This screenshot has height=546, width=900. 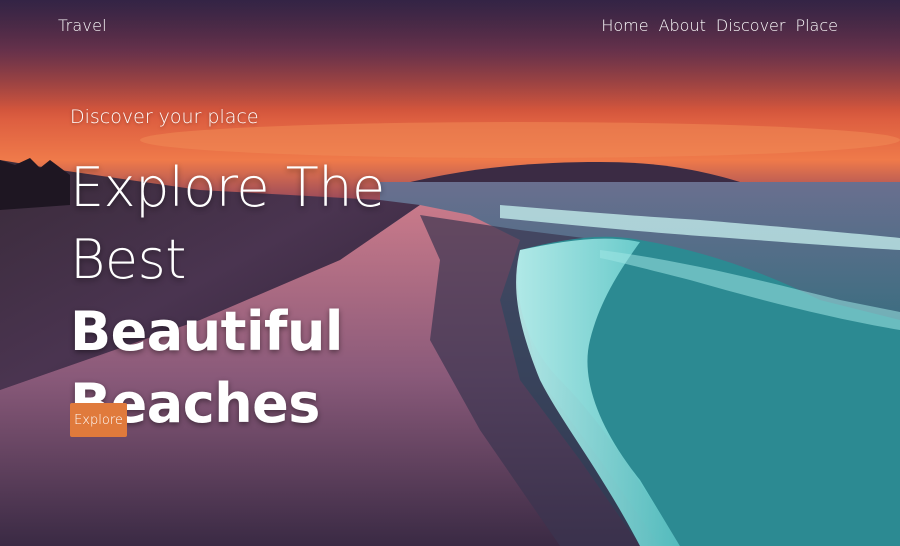 I want to click on headline-line-1: Explore The, so click(x=227, y=187).